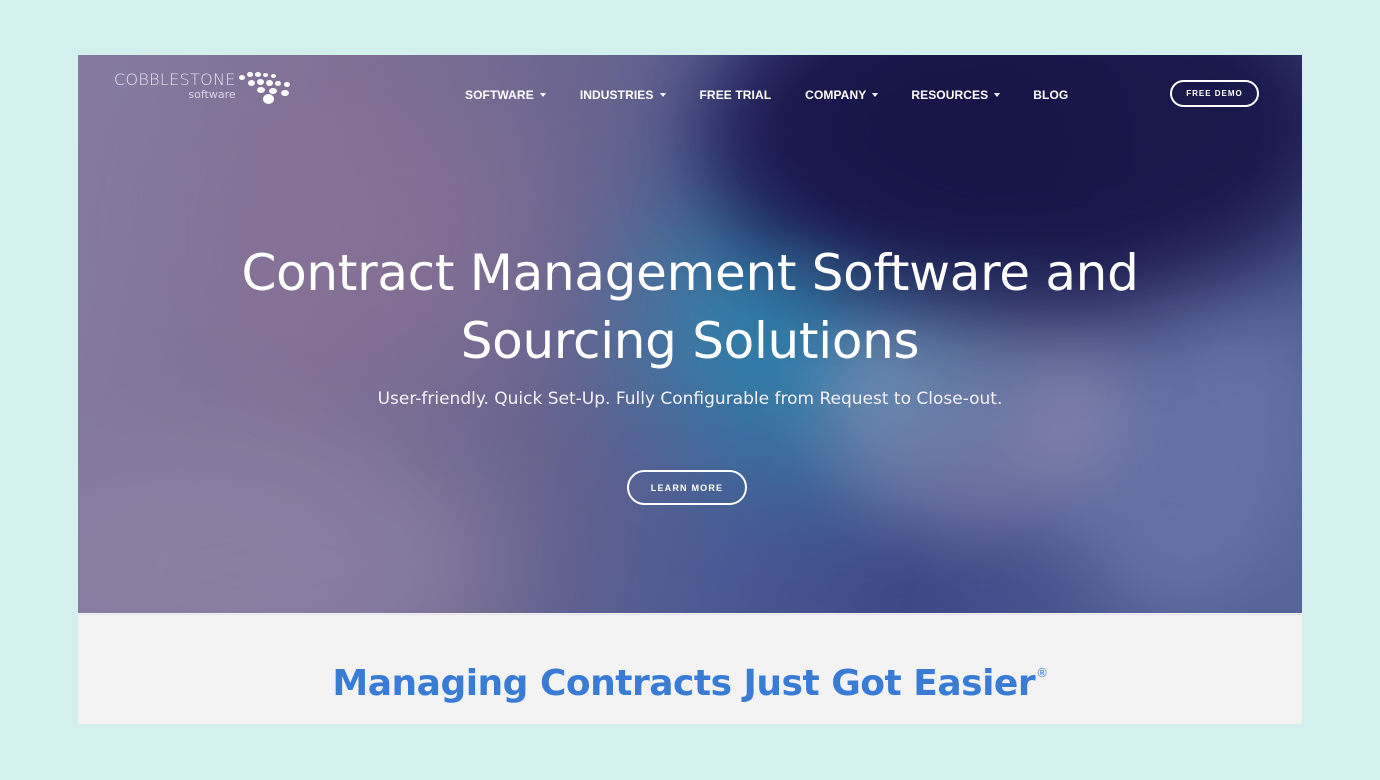  Describe the element at coordinates (175, 79) in the screenshot. I see `logo-name: COBBLESTONE` at that location.